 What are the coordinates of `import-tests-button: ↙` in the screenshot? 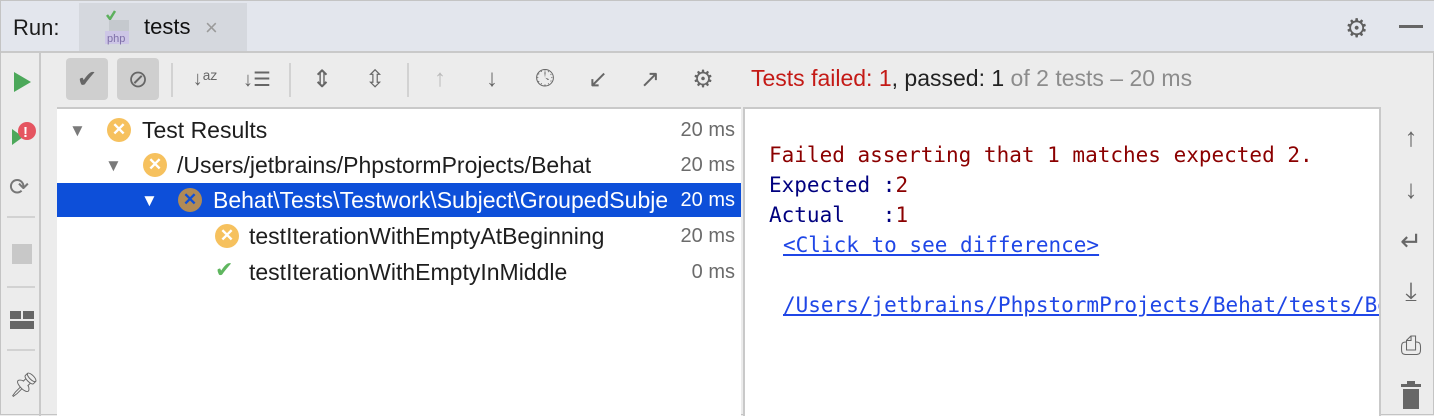 It's located at (598, 79).